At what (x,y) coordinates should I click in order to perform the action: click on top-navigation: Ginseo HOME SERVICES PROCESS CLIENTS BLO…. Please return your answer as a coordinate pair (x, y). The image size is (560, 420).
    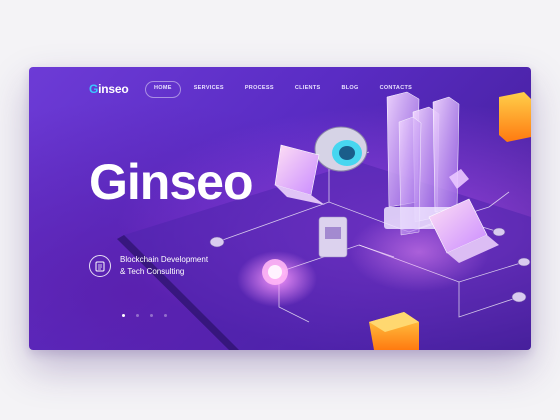
    Looking at the image, I should click on (280, 87).